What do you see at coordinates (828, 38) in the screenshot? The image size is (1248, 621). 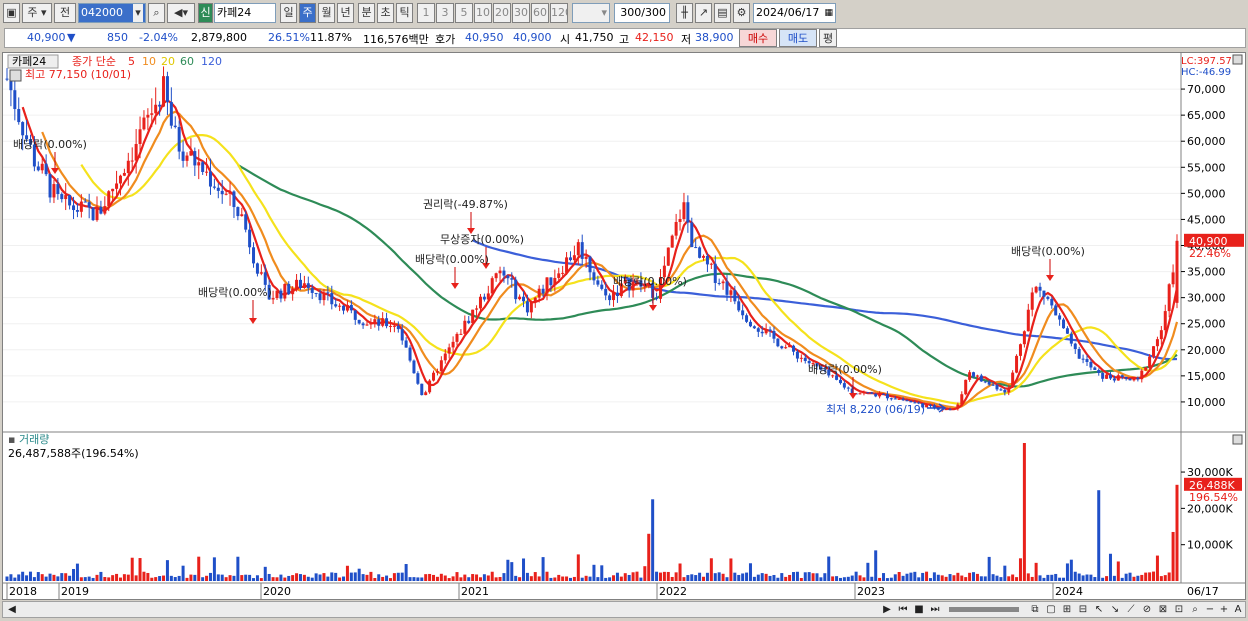 I see `pyeong-button: 평` at bounding box center [828, 38].